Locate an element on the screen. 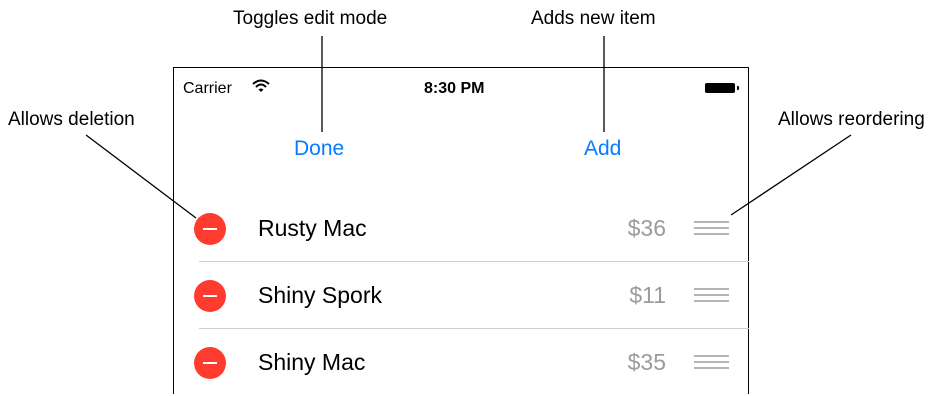 This screenshot has height=396, width=949. callout-reordering: Allows reordering is located at coordinates (851, 119).